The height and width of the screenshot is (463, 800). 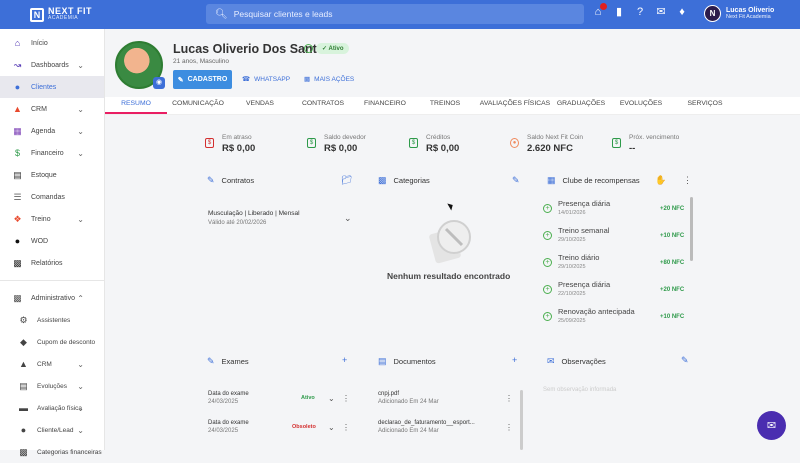 What do you see at coordinates (52, 241) in the screenshot?
I see `sidebar-item-wod: ● WOD` at bounding box center [52, 241].